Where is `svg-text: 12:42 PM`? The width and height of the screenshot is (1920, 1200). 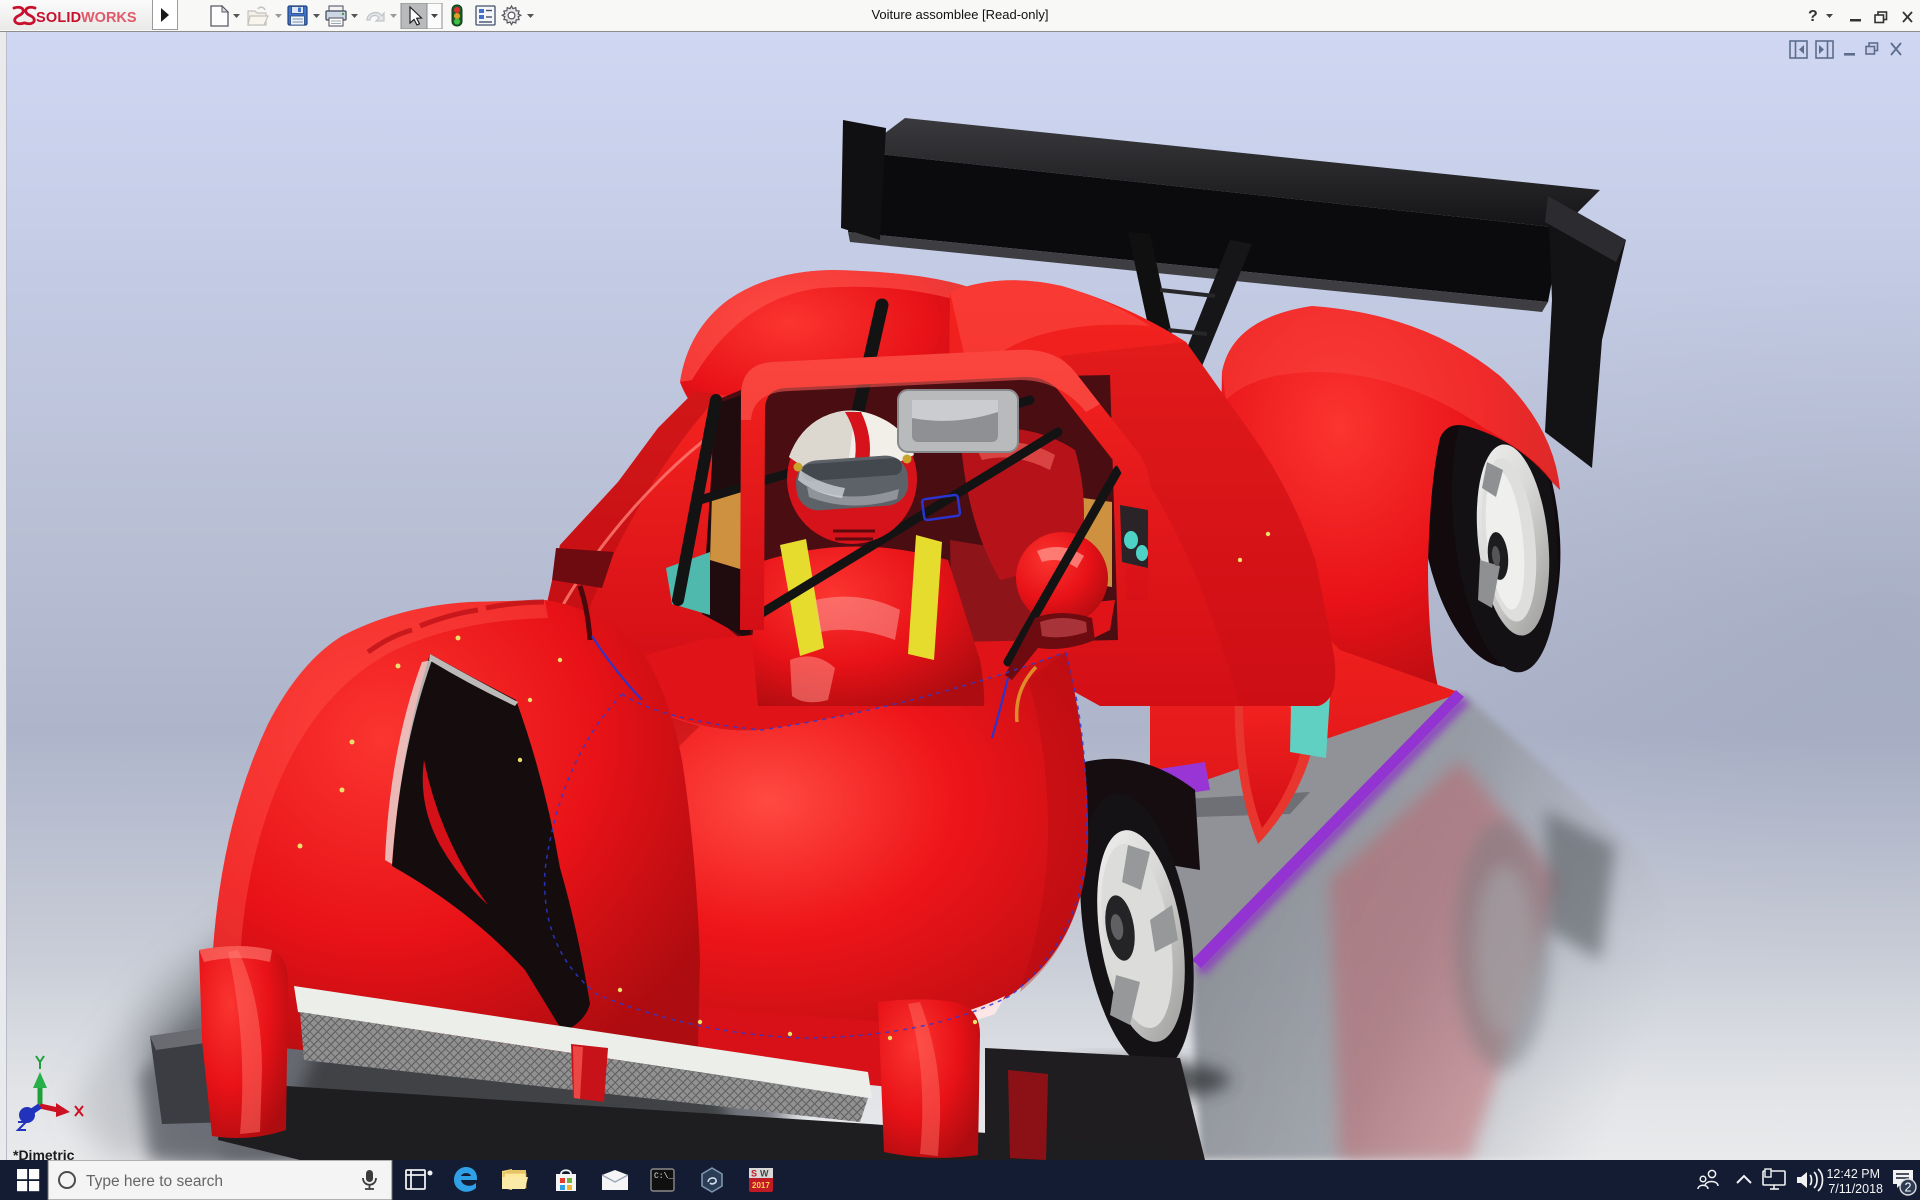
svg-text: 12:42 PM is located at coordinates (1853, 1174).